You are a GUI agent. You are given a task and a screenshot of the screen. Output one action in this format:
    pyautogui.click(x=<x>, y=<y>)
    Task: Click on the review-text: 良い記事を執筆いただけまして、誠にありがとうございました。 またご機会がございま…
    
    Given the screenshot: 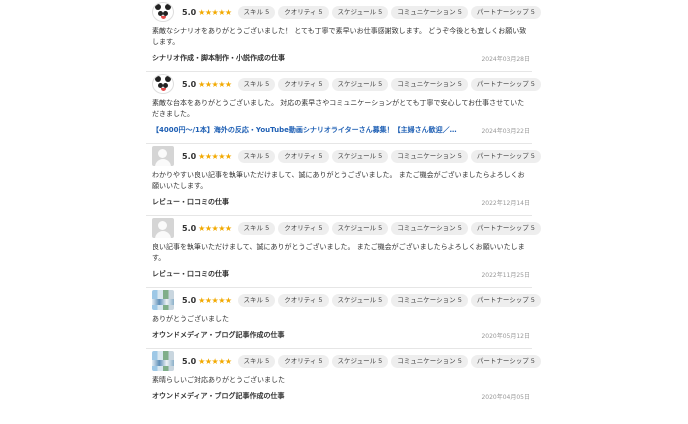 What is the action you would take?
    pyautogui.click(x=338, y=252)
    